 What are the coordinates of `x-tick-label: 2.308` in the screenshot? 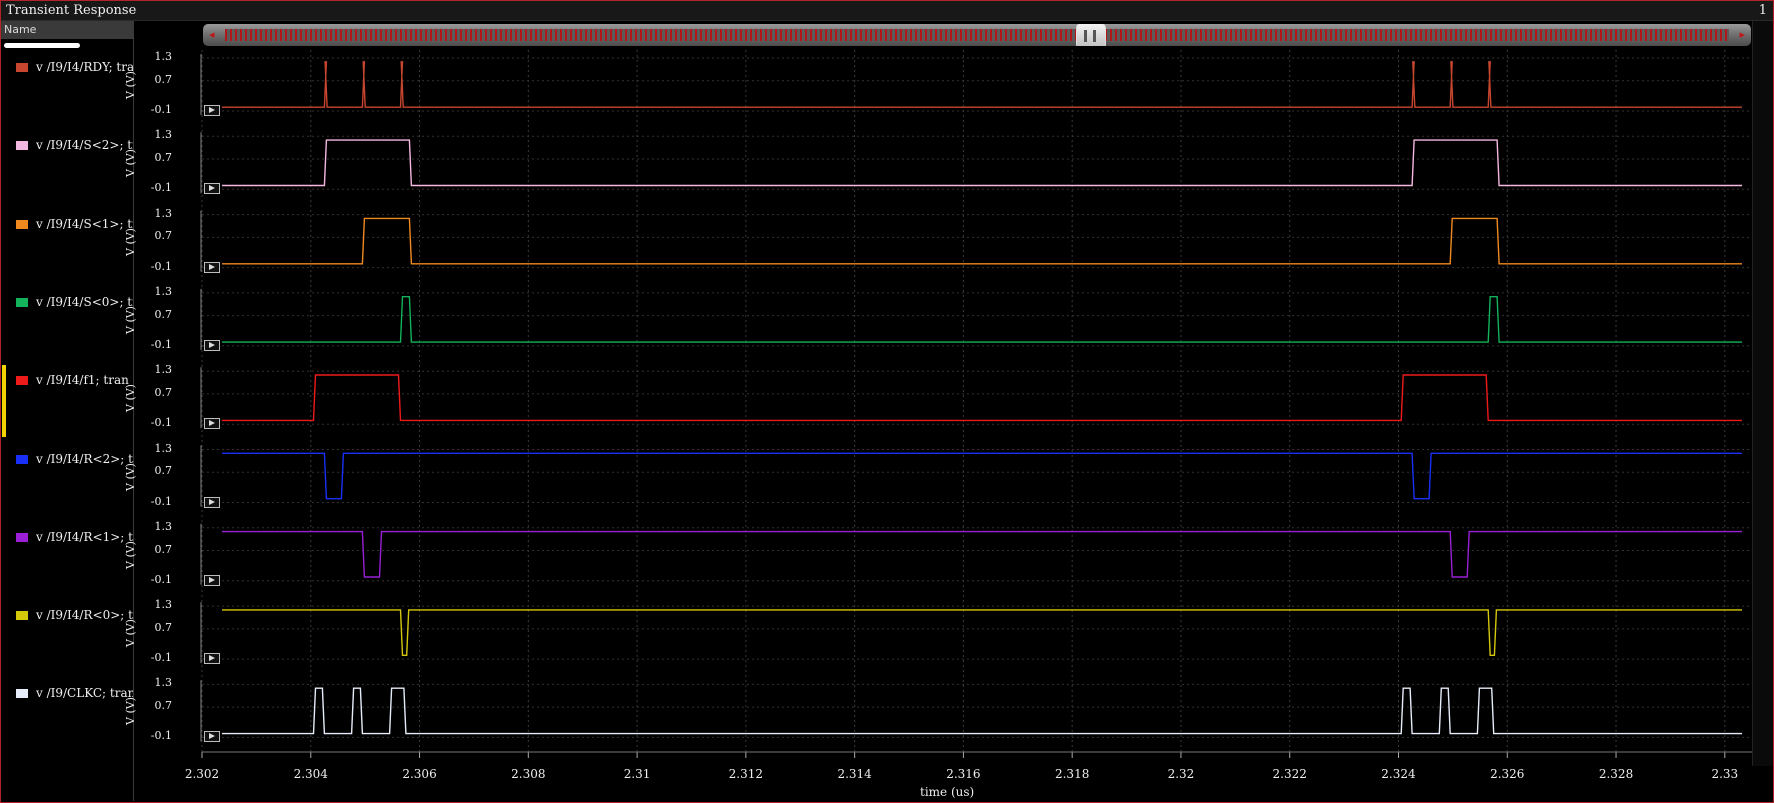 It's located at (528, 774).